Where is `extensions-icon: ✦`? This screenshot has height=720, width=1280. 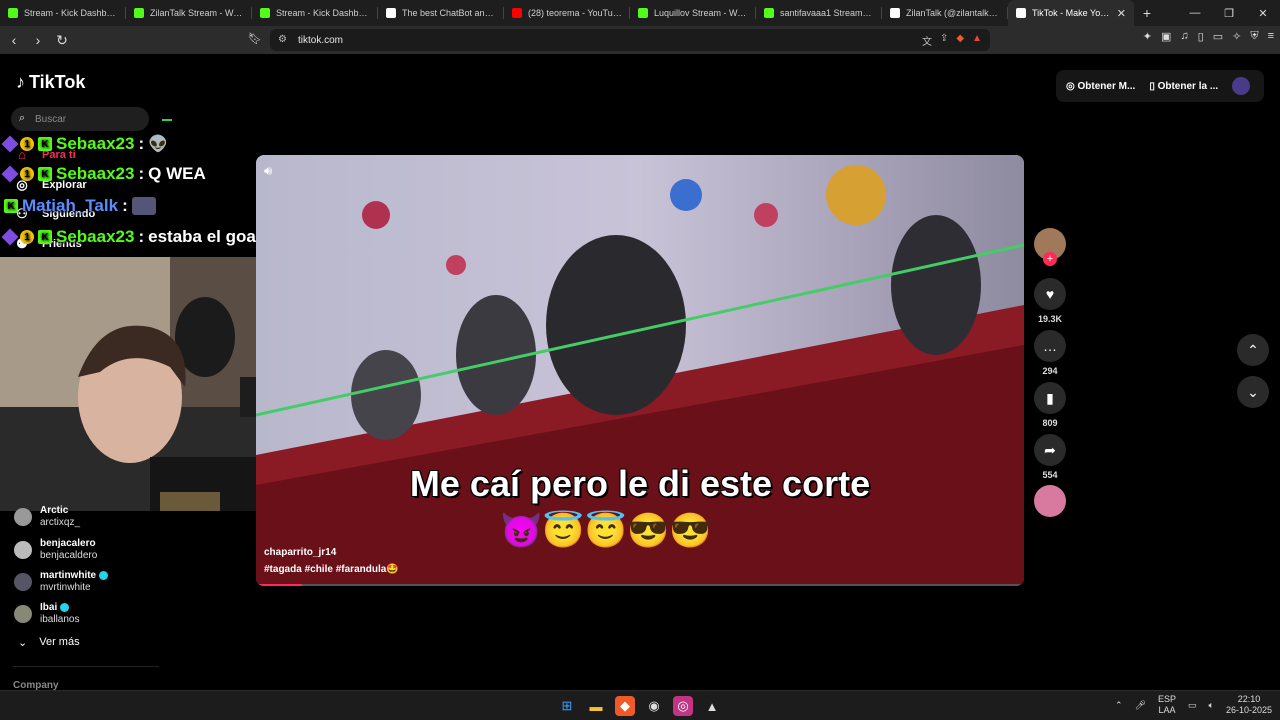 extensions-icon: ✦ is located at coordinates (1147, 36).